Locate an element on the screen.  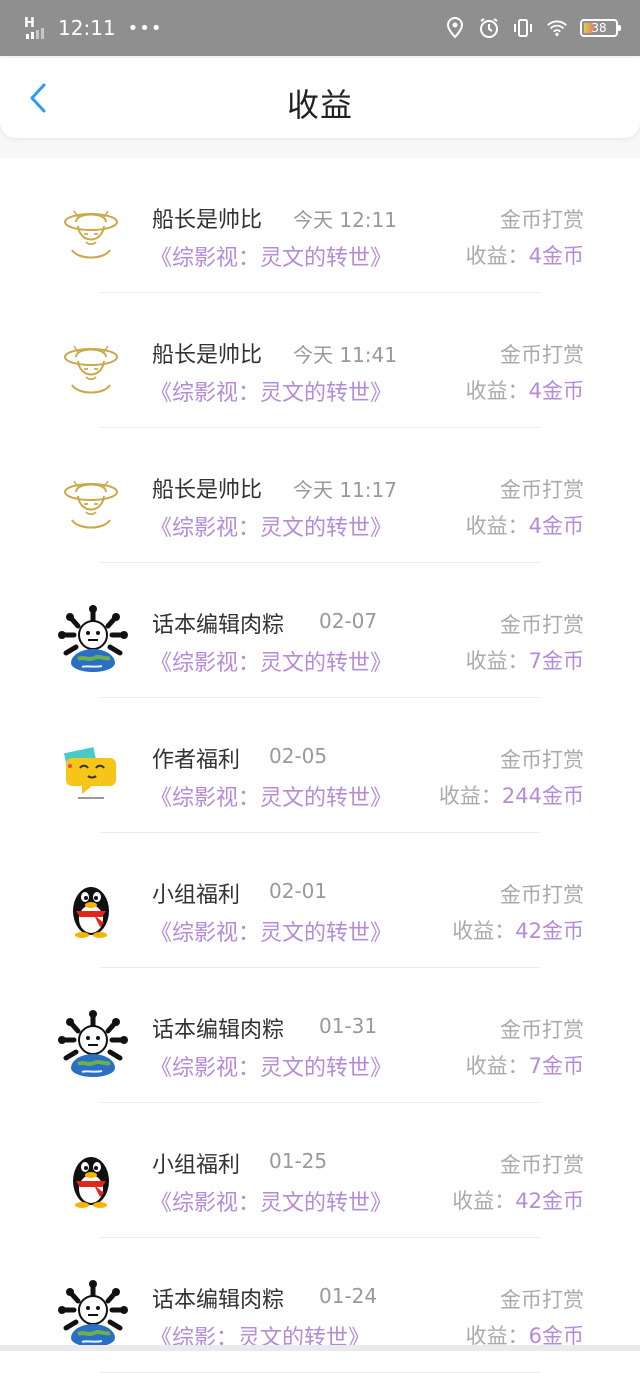
reward-date: 01-25 is located at coordinates (298, 1161).